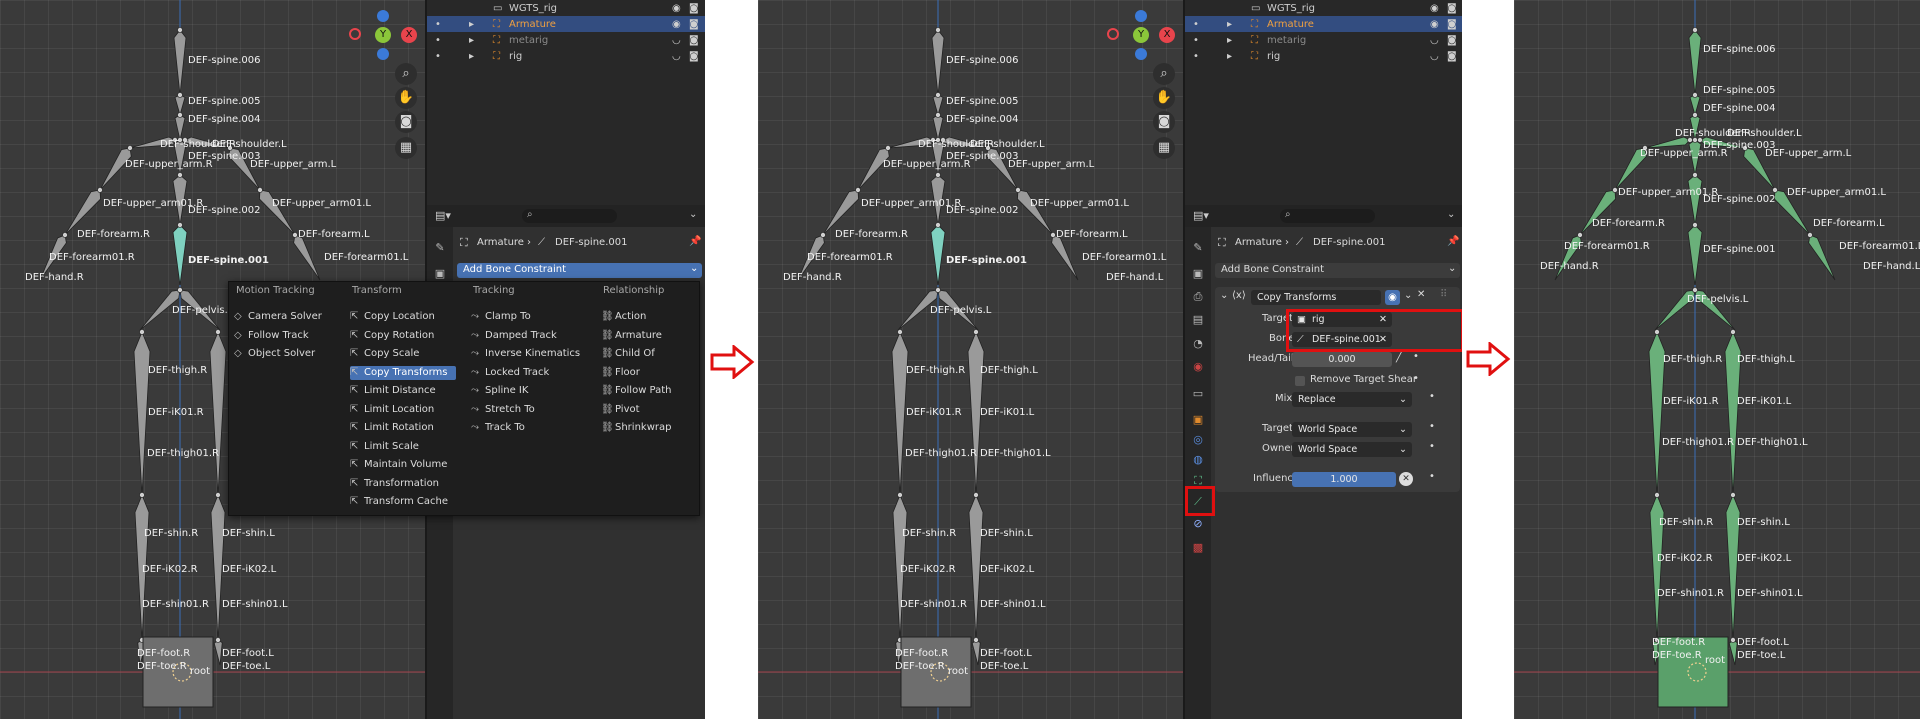  Describe the element at coordinates (1164, 74) in the screenshot. I see `zoom-icon: ⌕` at that location.